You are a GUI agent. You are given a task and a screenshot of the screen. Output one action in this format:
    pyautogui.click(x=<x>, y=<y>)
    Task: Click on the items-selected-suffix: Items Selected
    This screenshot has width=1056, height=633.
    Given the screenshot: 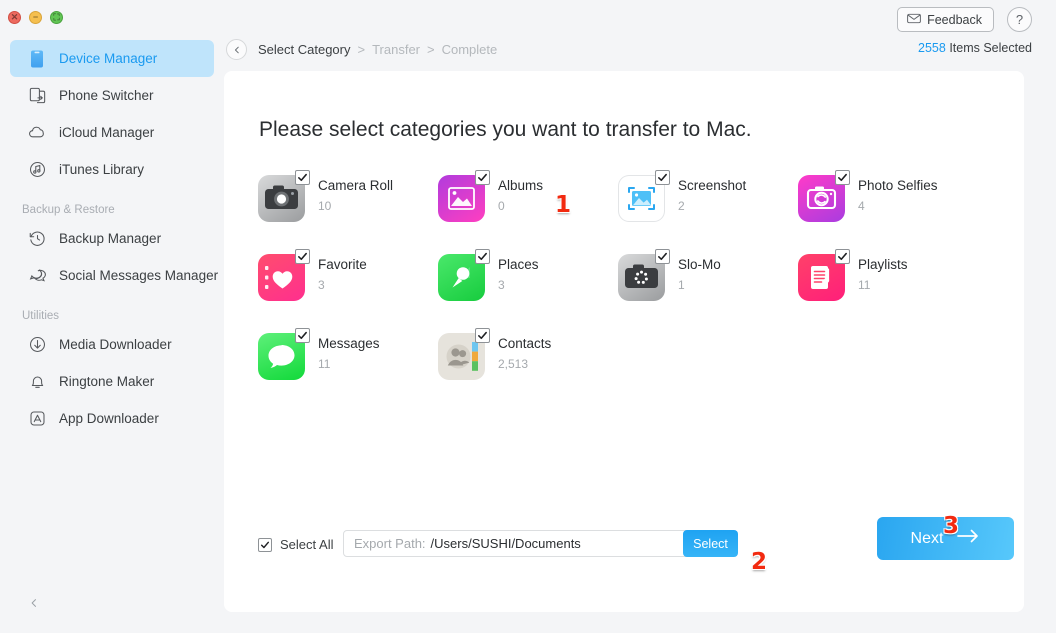 What is the action you would take?
    pyautogui.click(x=988, y=48)
    